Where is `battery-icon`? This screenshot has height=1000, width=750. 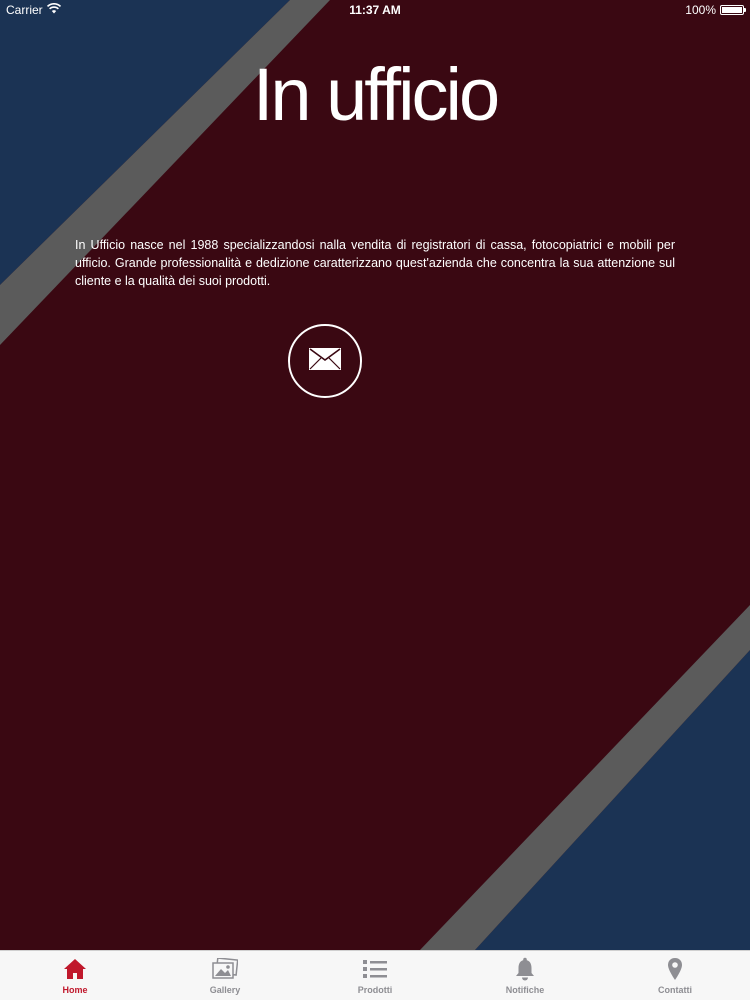 battery-icon is located at coordinates (733, 10).